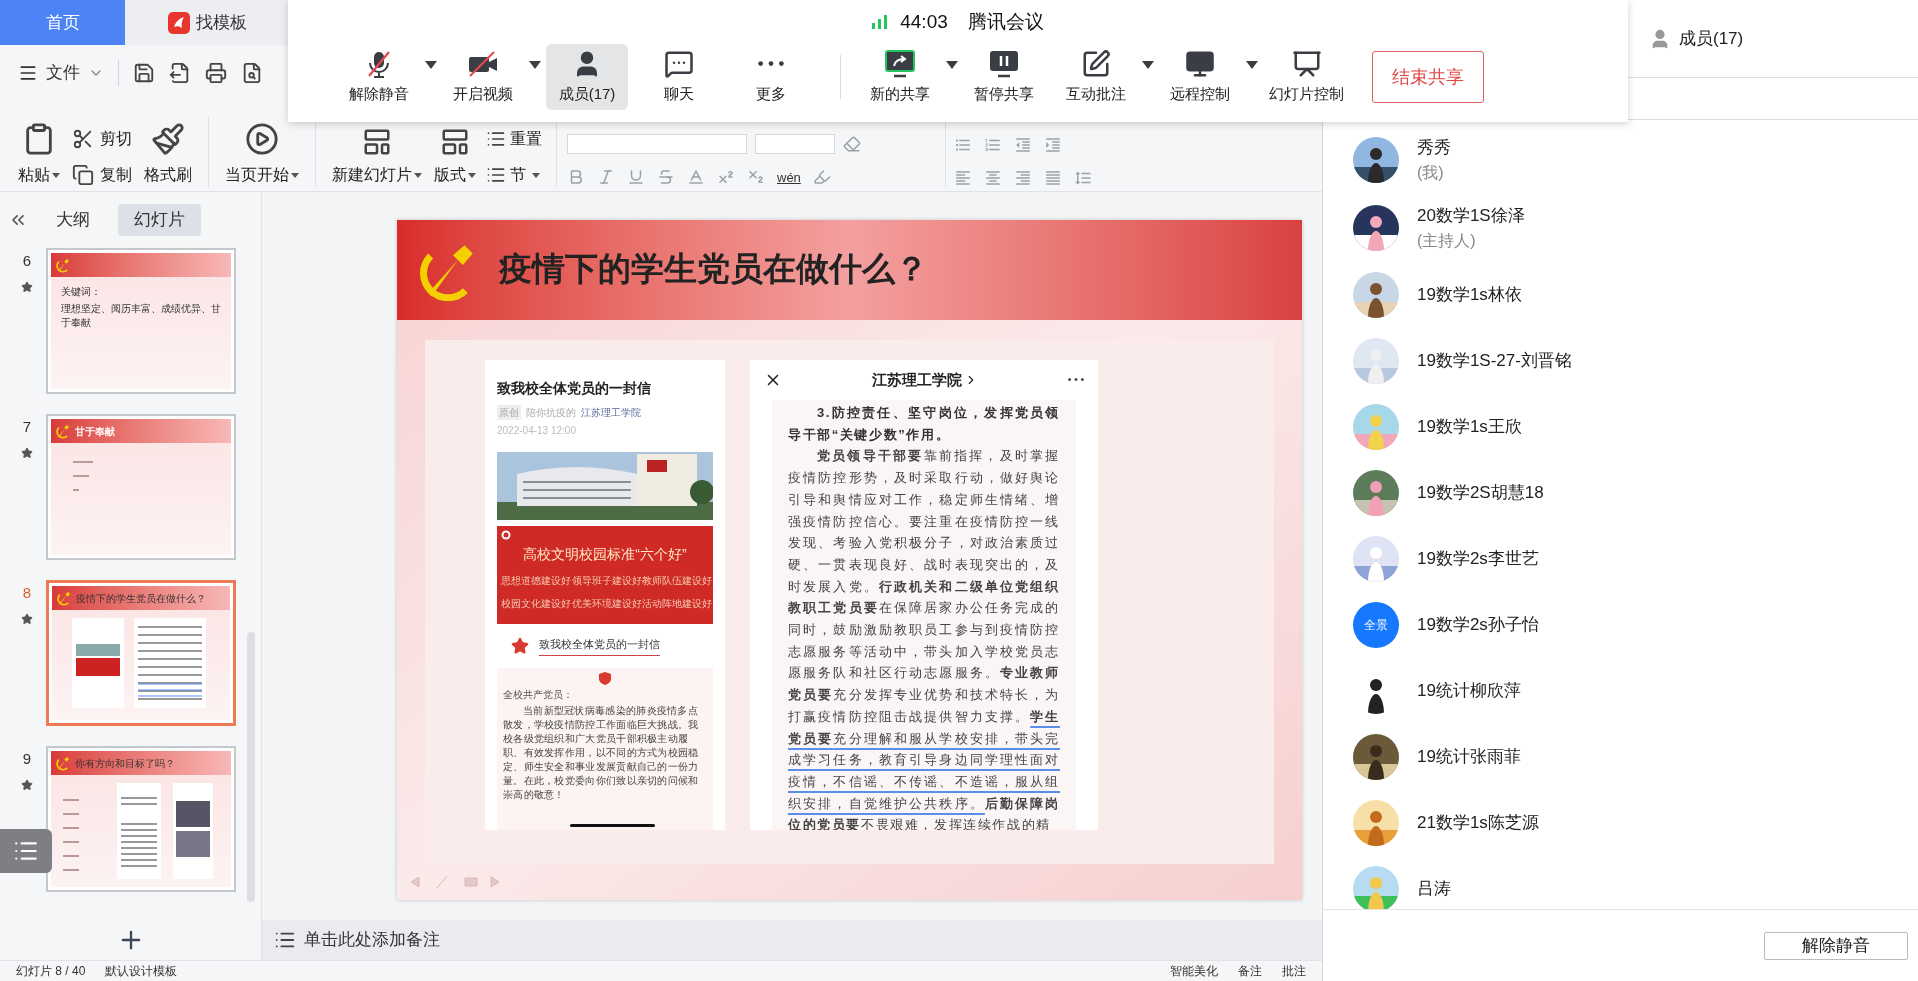 The image size is (1918, 981). What do you see at coordinates (216, 72) in the screenshot?
I see `print-icon` at bounding box center [216, 72].